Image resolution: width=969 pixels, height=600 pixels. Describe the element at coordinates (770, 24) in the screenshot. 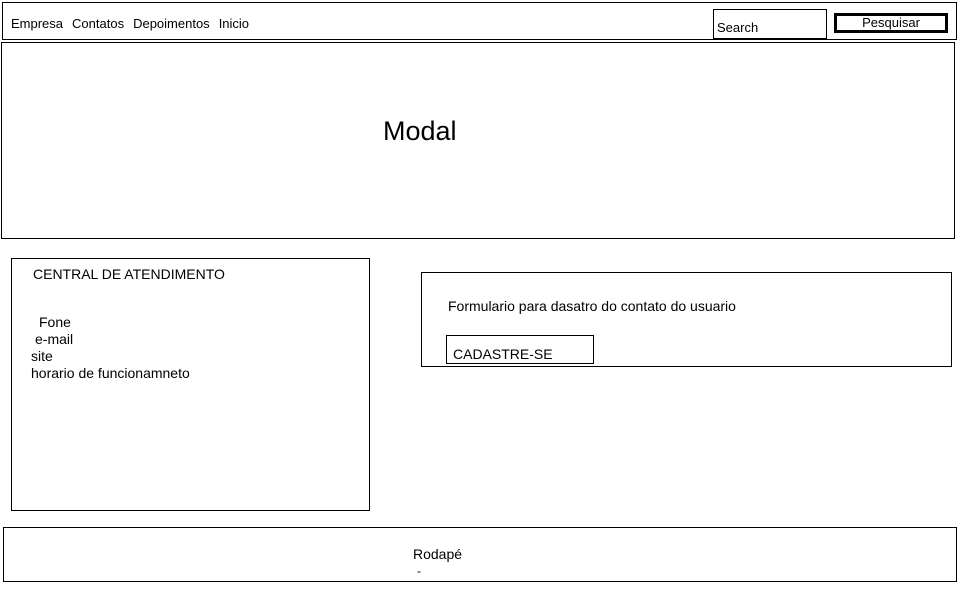

I see `search-input` at that location.